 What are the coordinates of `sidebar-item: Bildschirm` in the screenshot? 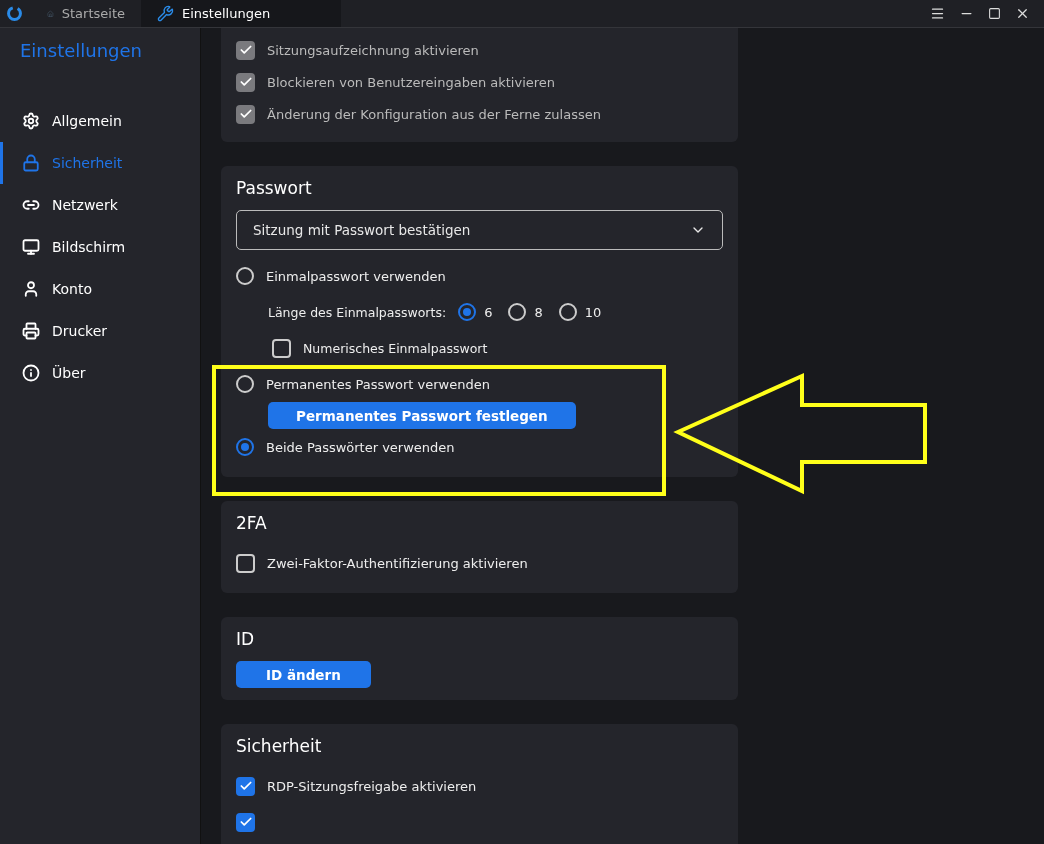 It's located at (100, 247).